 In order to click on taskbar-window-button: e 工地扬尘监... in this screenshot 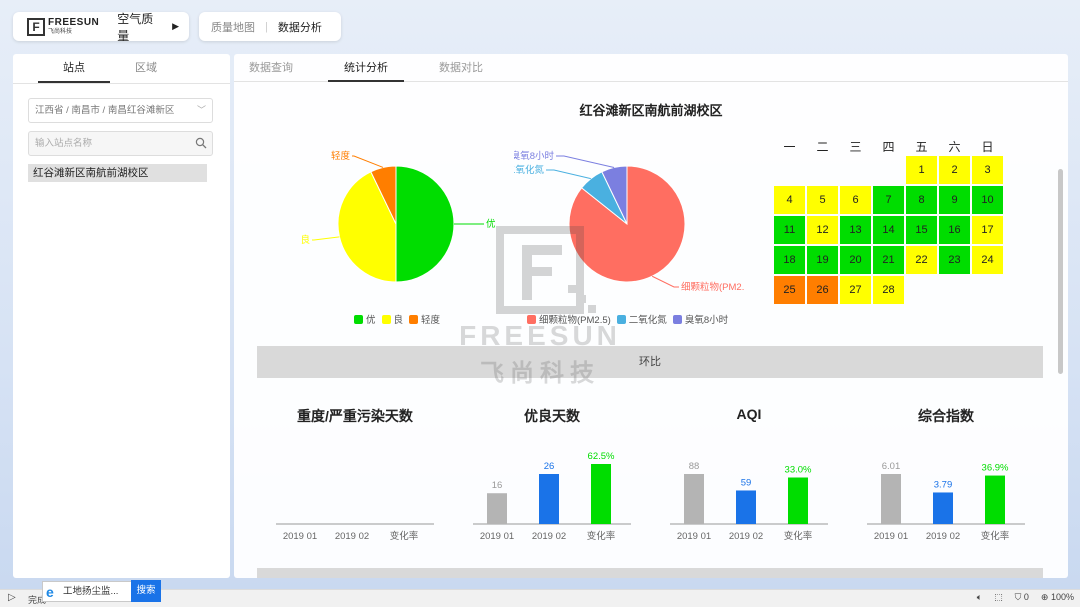, I will do `click(87, 591)`.